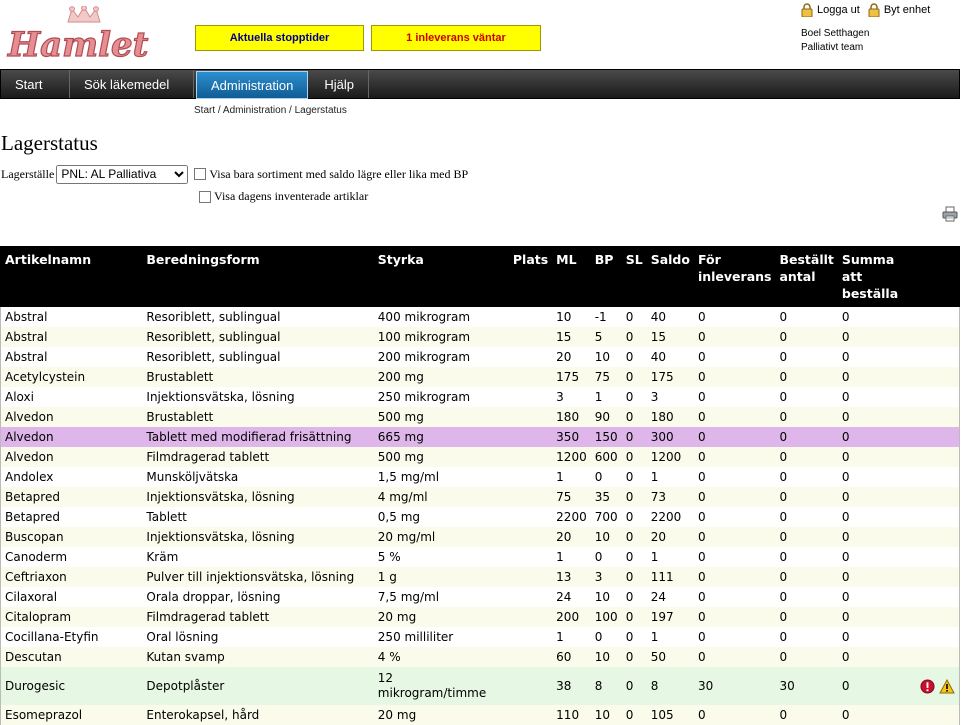 This screenshot has height=725, width=962. Describe the element at coordinates (456, 38) in the screenshot. I see `deliveries-waiting-button: 1 inleverans väntar` at that location.